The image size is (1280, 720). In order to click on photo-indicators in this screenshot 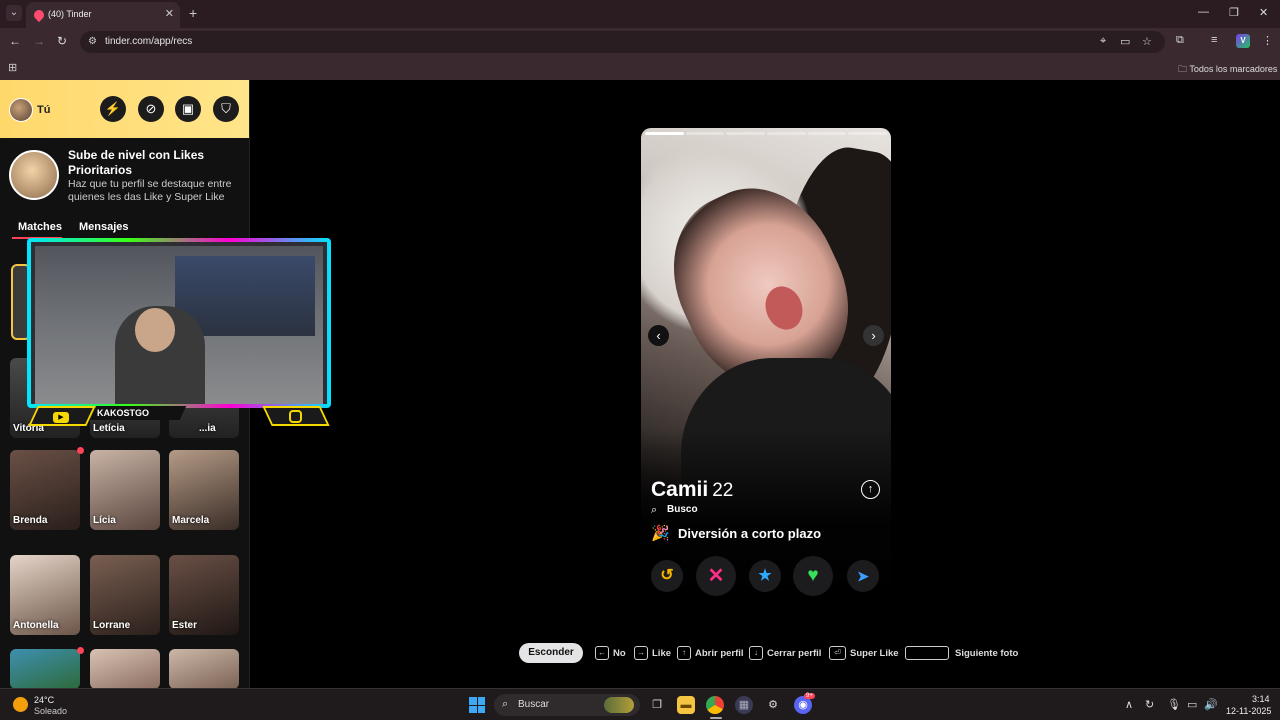, I will do `click(766, 133)`.